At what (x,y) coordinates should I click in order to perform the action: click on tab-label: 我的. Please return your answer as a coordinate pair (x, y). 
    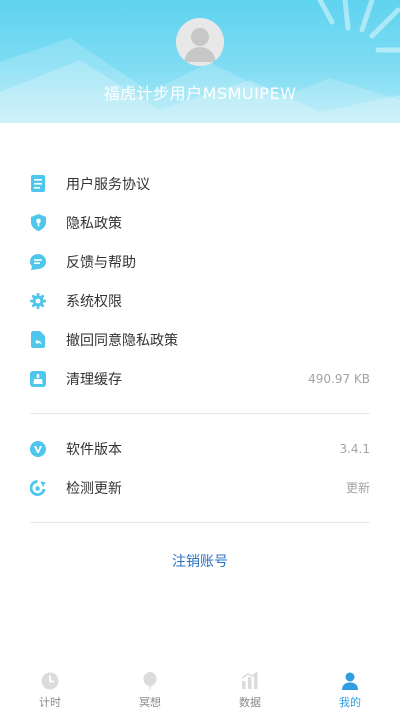
    Looking at the image, I should click on (350, 702).